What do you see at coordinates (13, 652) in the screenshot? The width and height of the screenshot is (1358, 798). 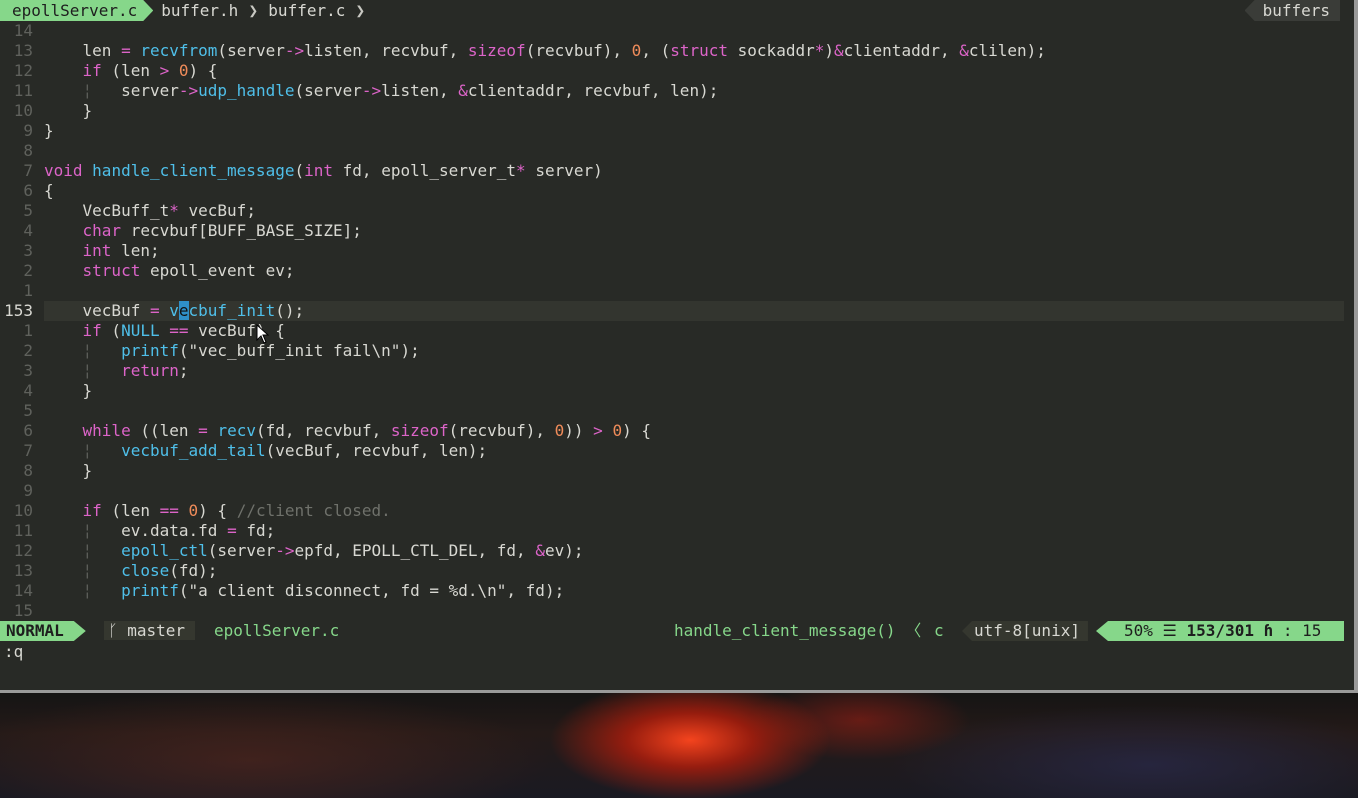 I see `command-line: :q` at bounding box center [13, 652].